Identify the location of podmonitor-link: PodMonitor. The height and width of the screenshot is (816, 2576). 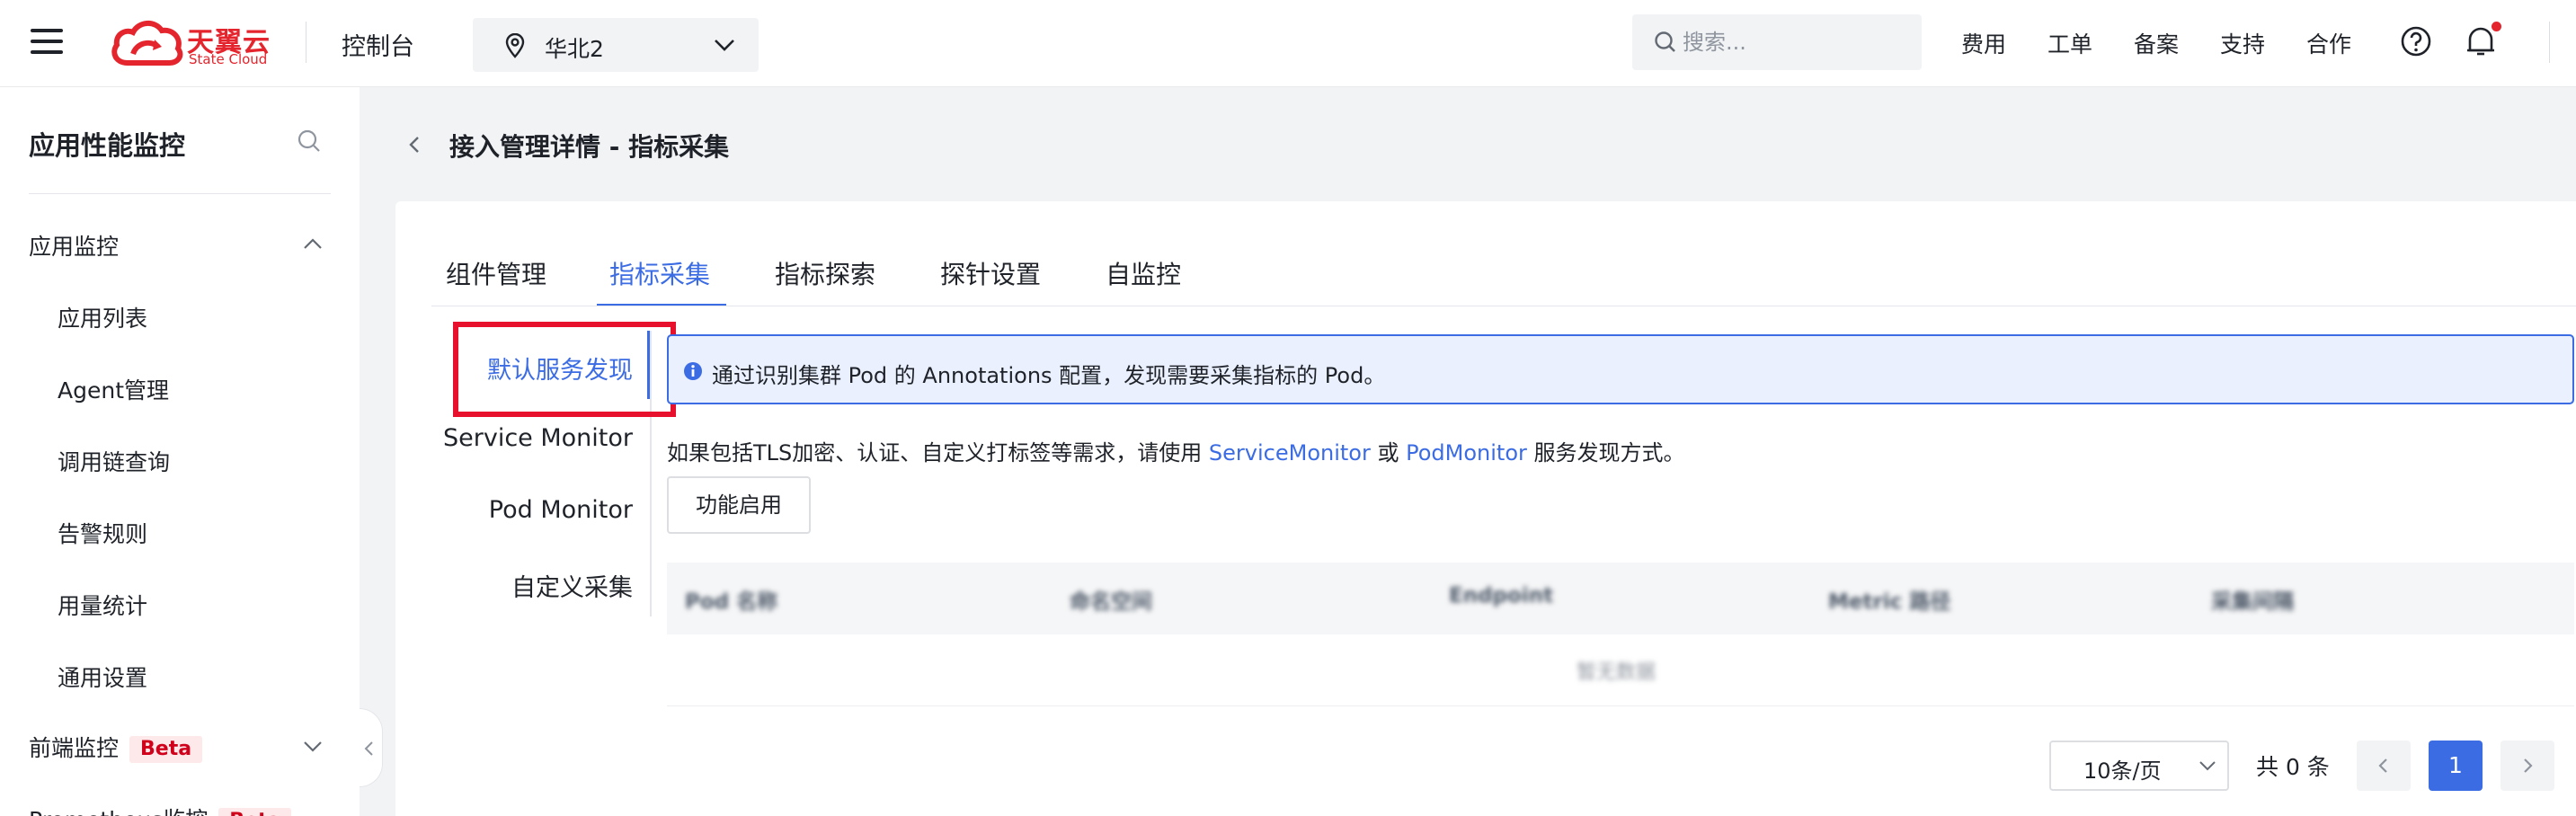
(1466, 453).